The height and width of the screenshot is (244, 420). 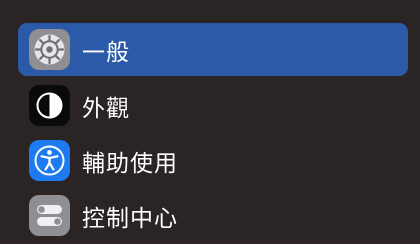 I want to click on control-center-icon, so click(x=49, y=215).